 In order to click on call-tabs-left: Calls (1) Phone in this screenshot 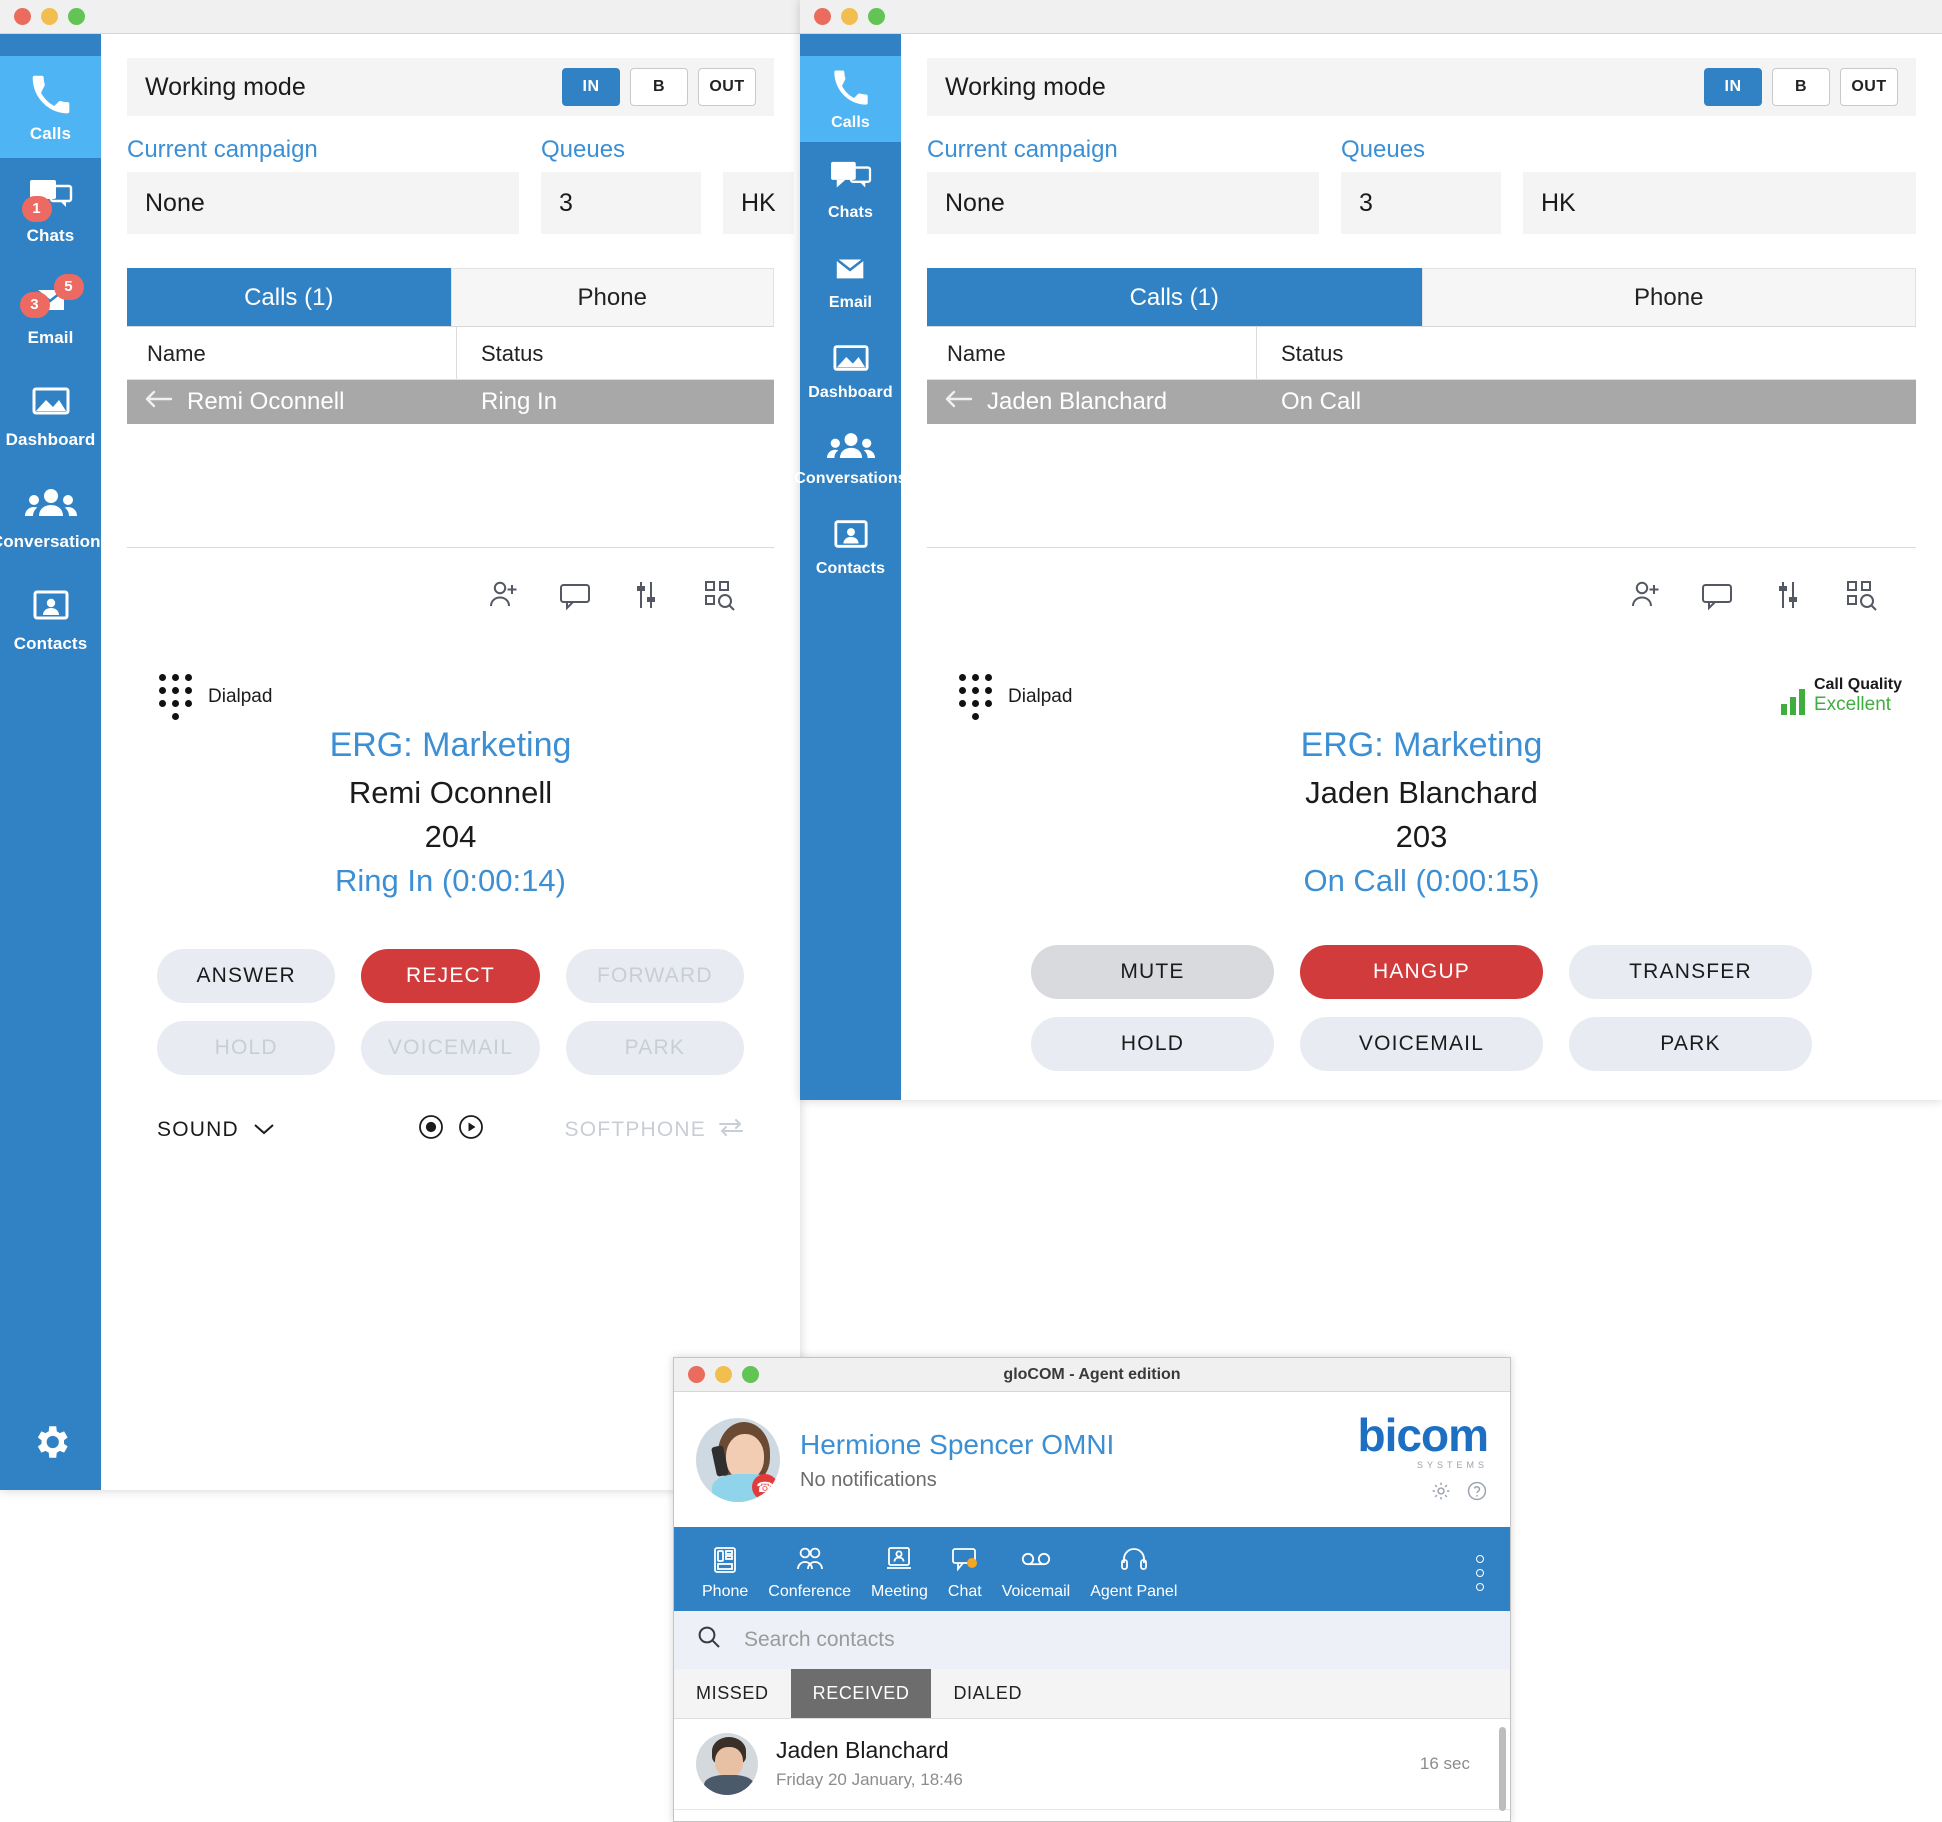, I will do `click(450, 297)`.